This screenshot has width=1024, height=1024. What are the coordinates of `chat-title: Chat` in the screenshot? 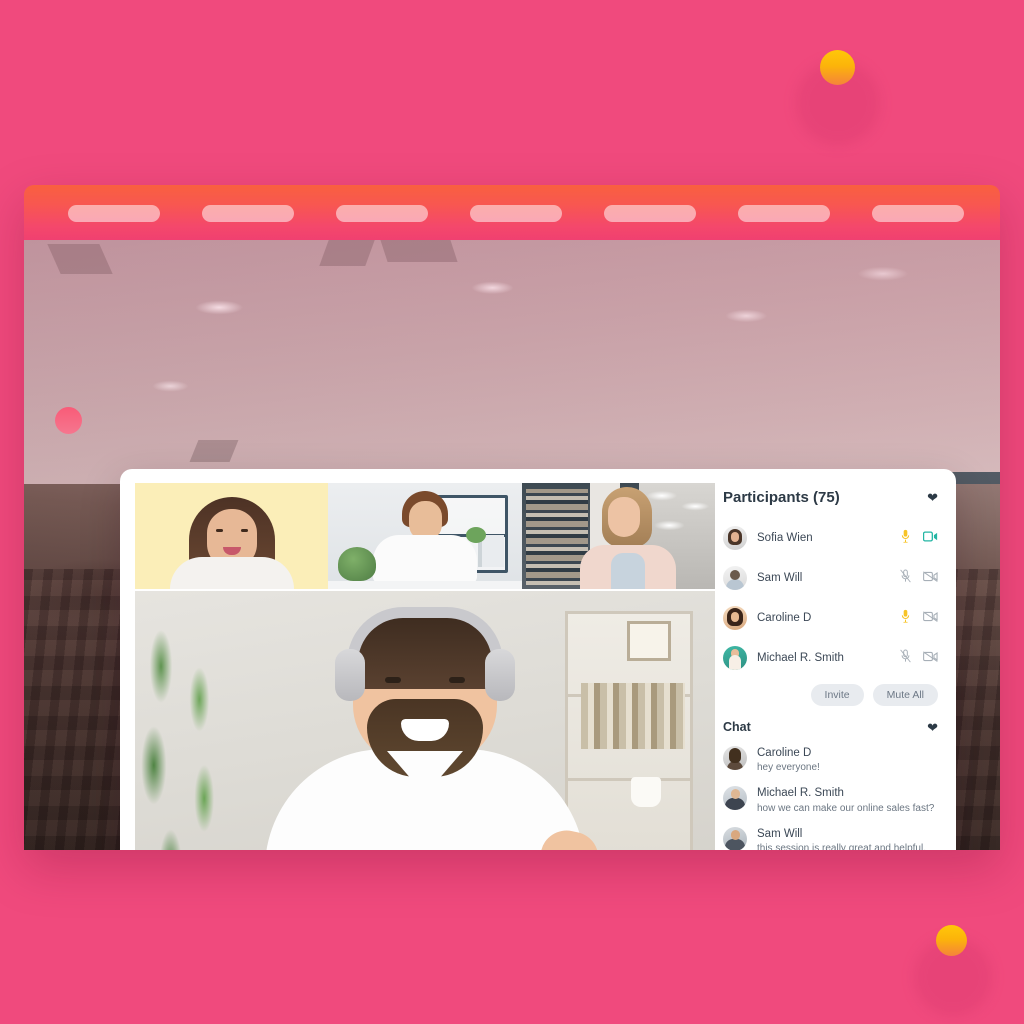 It's located at (737, 727).